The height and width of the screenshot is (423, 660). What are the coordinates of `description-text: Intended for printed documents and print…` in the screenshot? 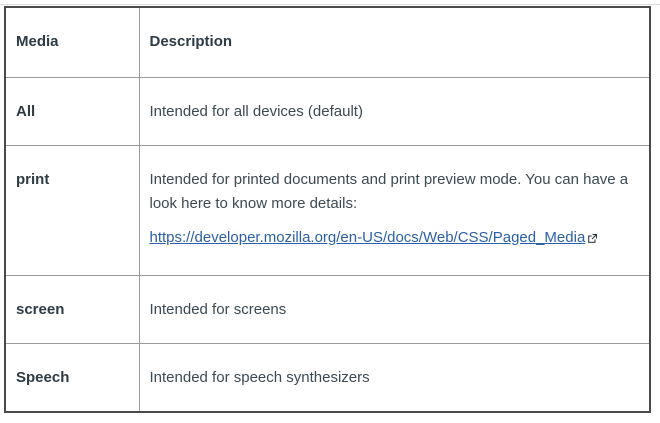 It's located at (389, 191).